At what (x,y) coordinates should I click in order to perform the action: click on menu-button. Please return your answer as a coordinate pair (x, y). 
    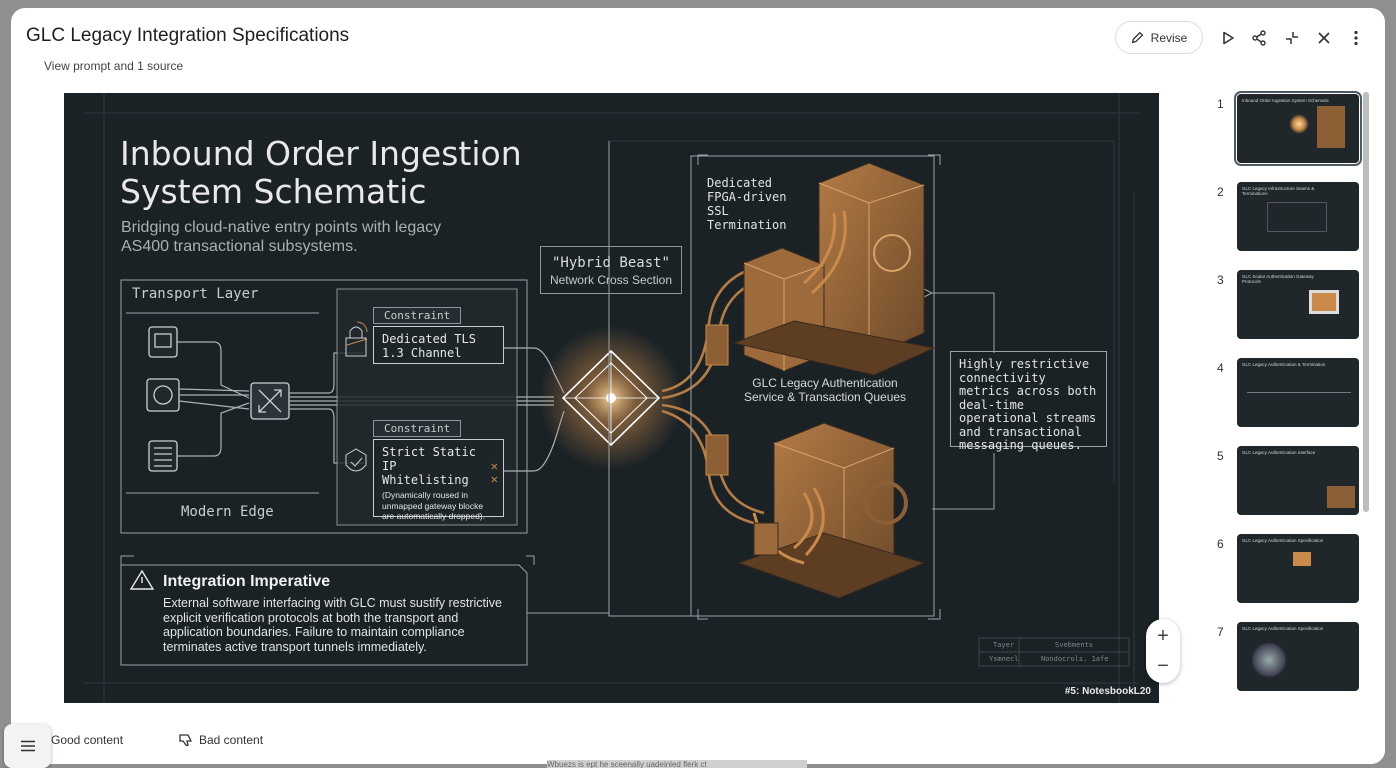
    Looking at the image, I should click on (27, 746).